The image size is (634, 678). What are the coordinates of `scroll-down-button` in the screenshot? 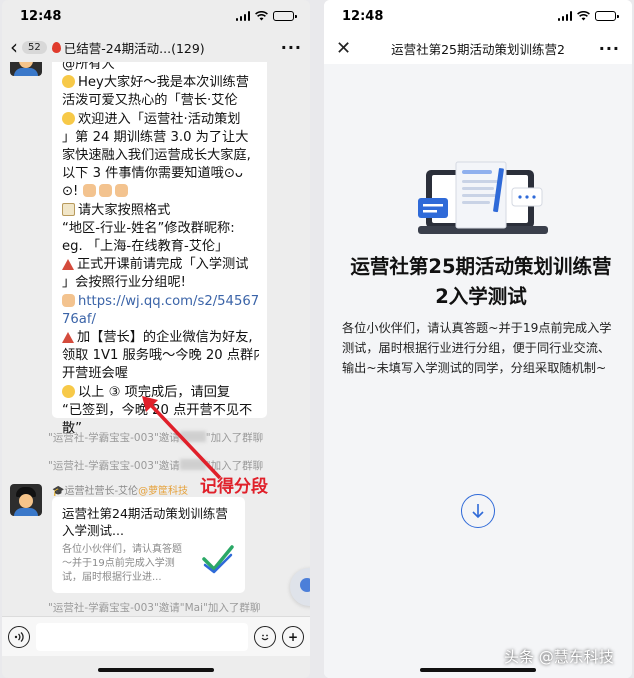 It's located at (478, 511).